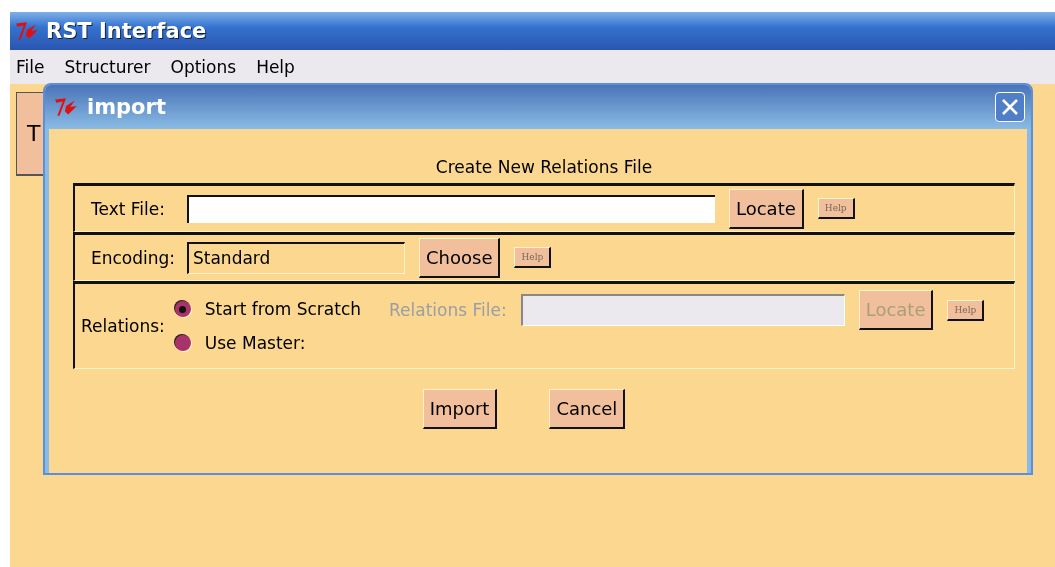  I want to click on locate-button: Locate, so click(766, 208).